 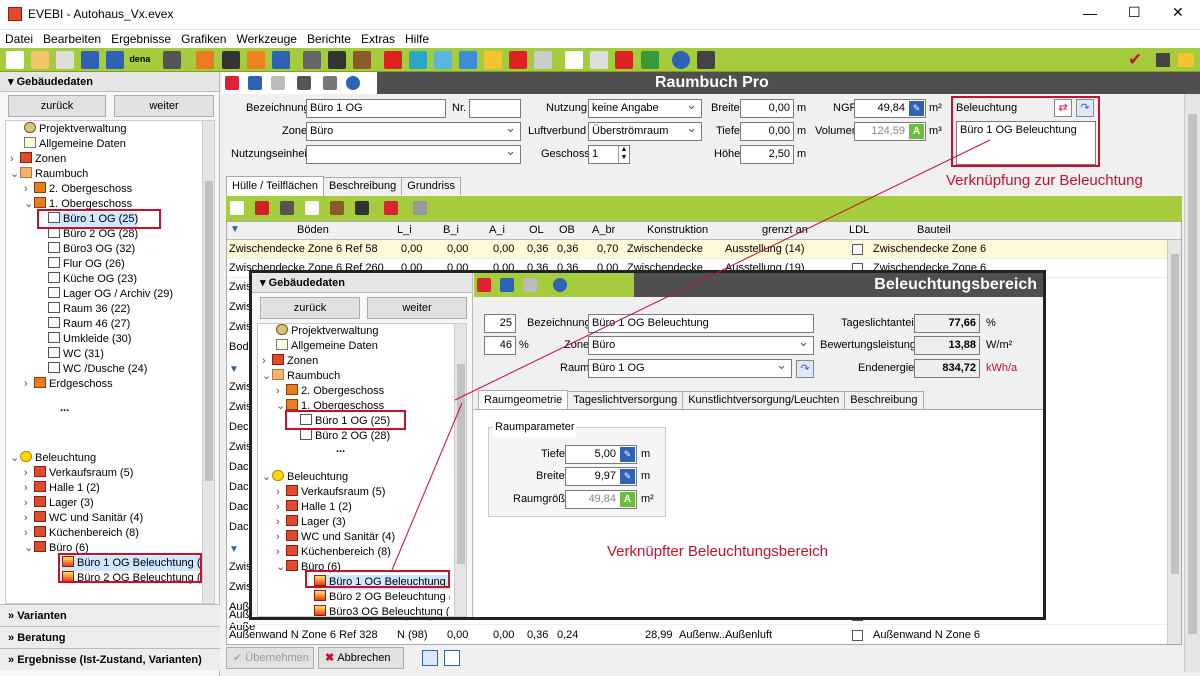 What do you see at coordinates (427, 486) in the screenshot?
I see `area-line` at bounding box center [427, 486].